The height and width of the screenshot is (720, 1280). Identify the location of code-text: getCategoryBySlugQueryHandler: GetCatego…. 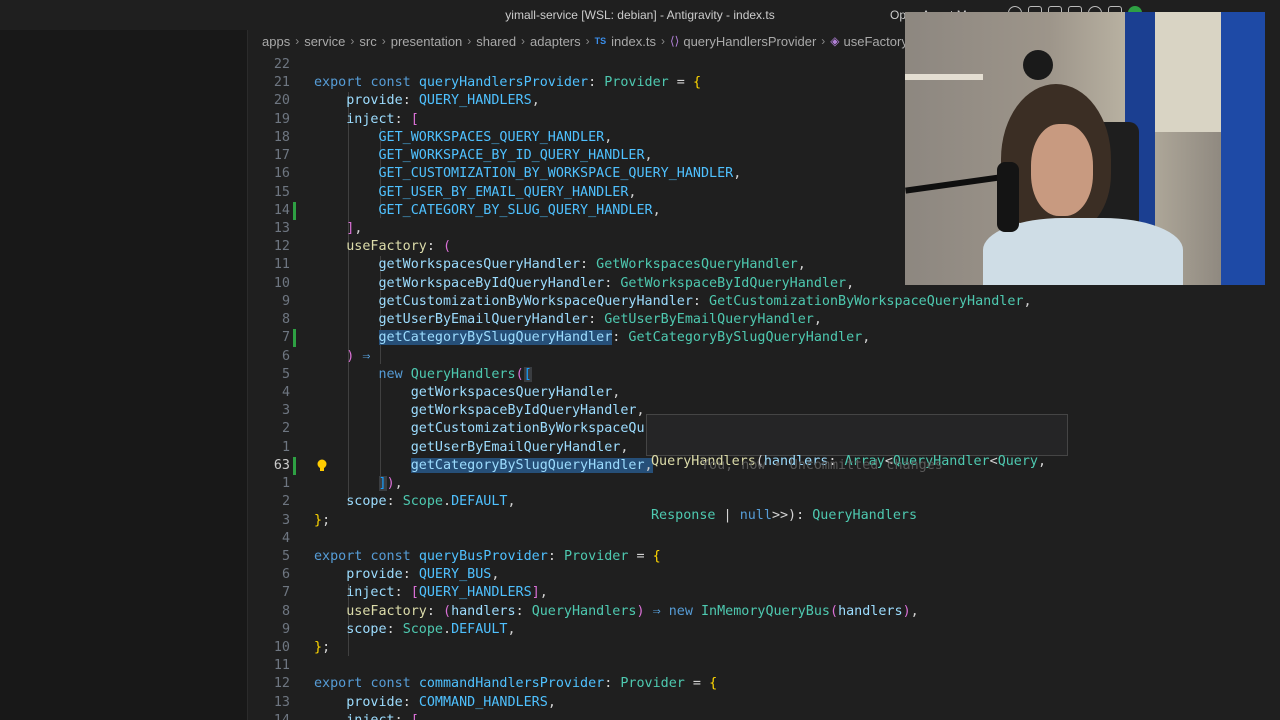
(592, 338).